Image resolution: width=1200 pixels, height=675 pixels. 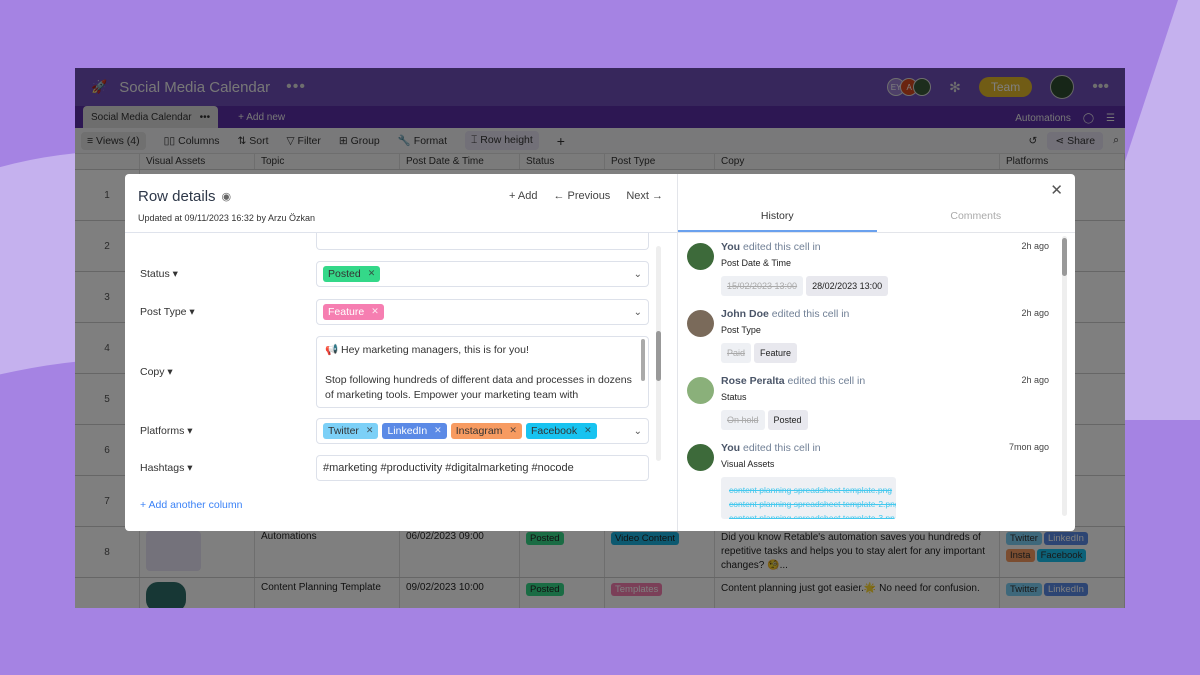 I want to click on copy-scrollbar, so click(x=643, y=360).